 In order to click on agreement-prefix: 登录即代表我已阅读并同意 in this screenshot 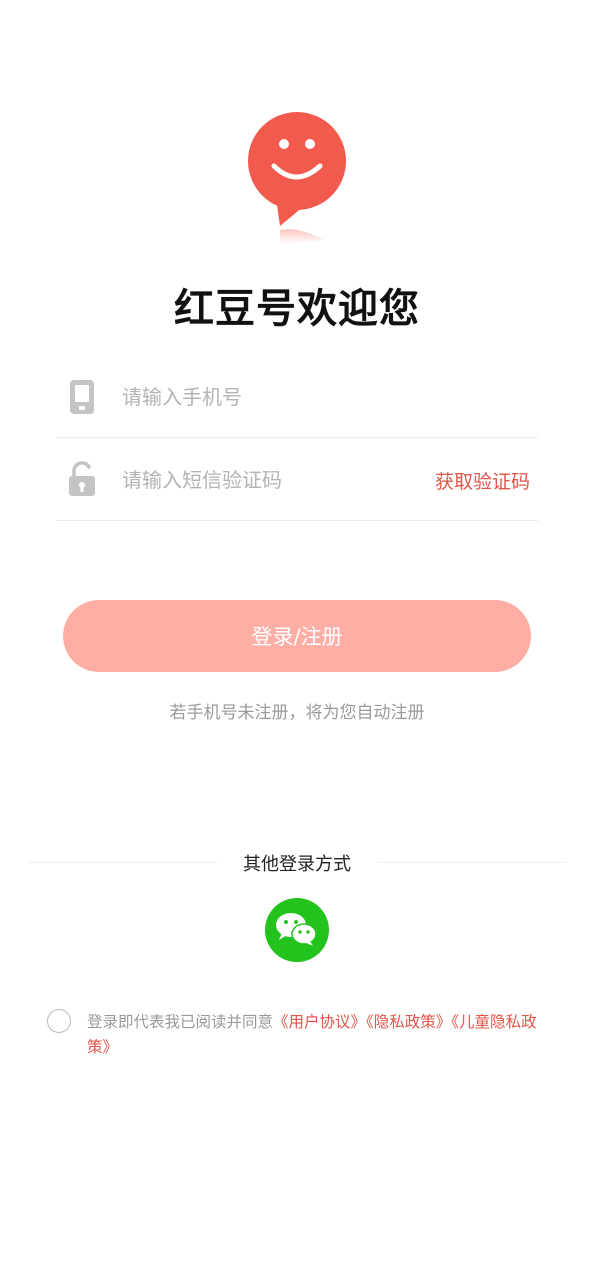, I will do `click(180, 1022)`.